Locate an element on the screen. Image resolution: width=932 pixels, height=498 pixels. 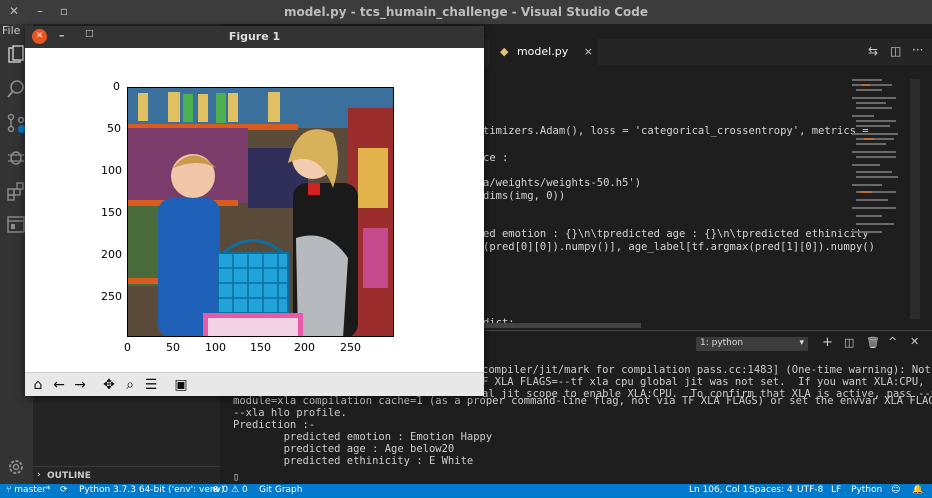
close-panel-icon: ✕ is located at coordinates (914, 341).